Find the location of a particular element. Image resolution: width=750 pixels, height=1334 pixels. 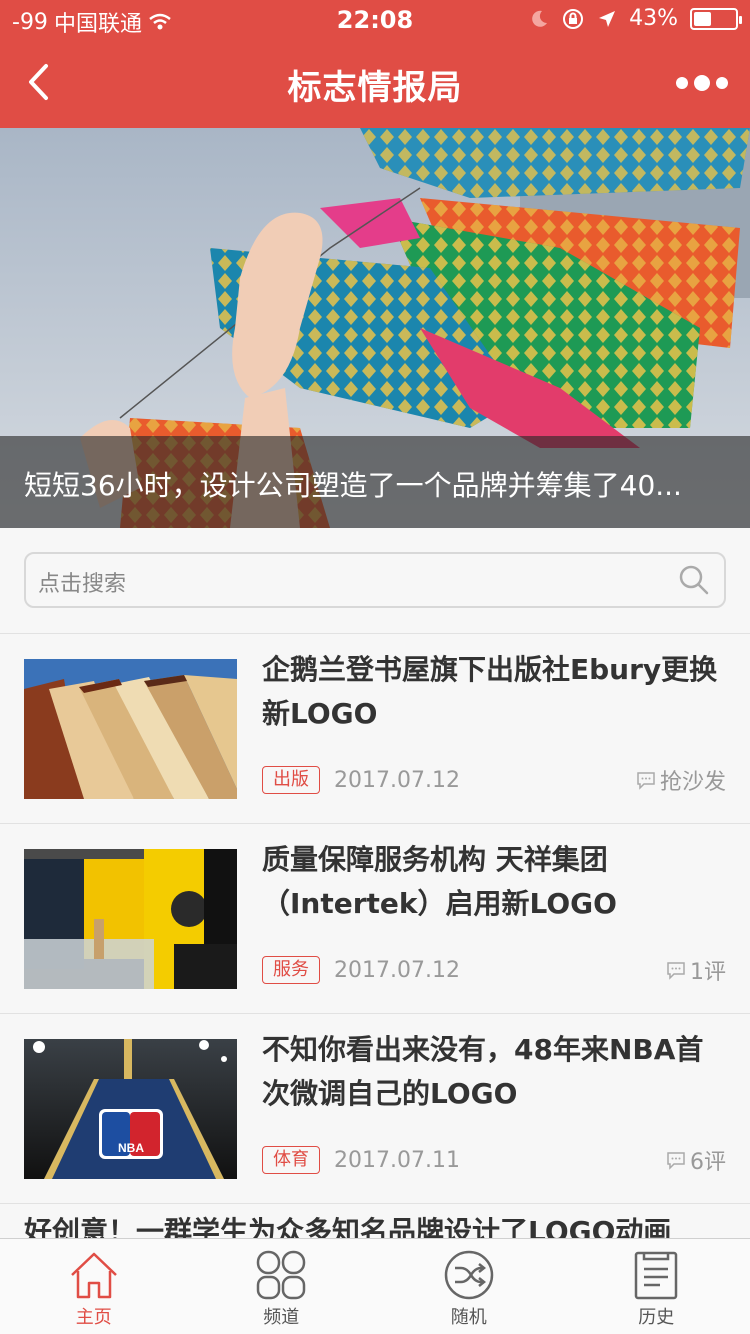

battery-icon is located at coordinates (716, 18).